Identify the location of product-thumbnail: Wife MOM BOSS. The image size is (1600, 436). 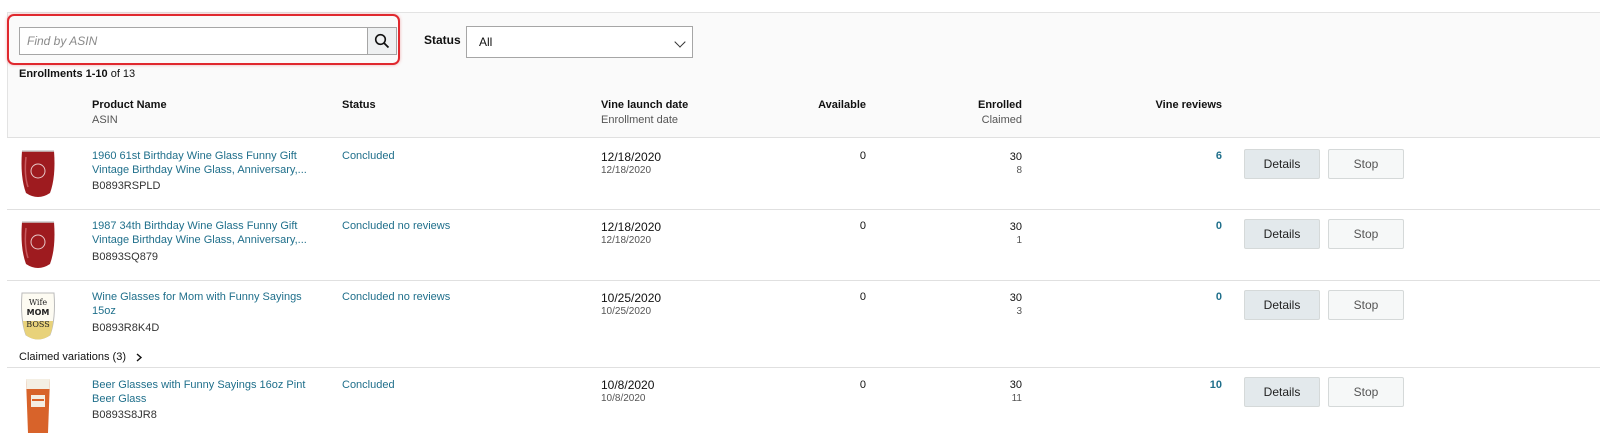
(38, 316).